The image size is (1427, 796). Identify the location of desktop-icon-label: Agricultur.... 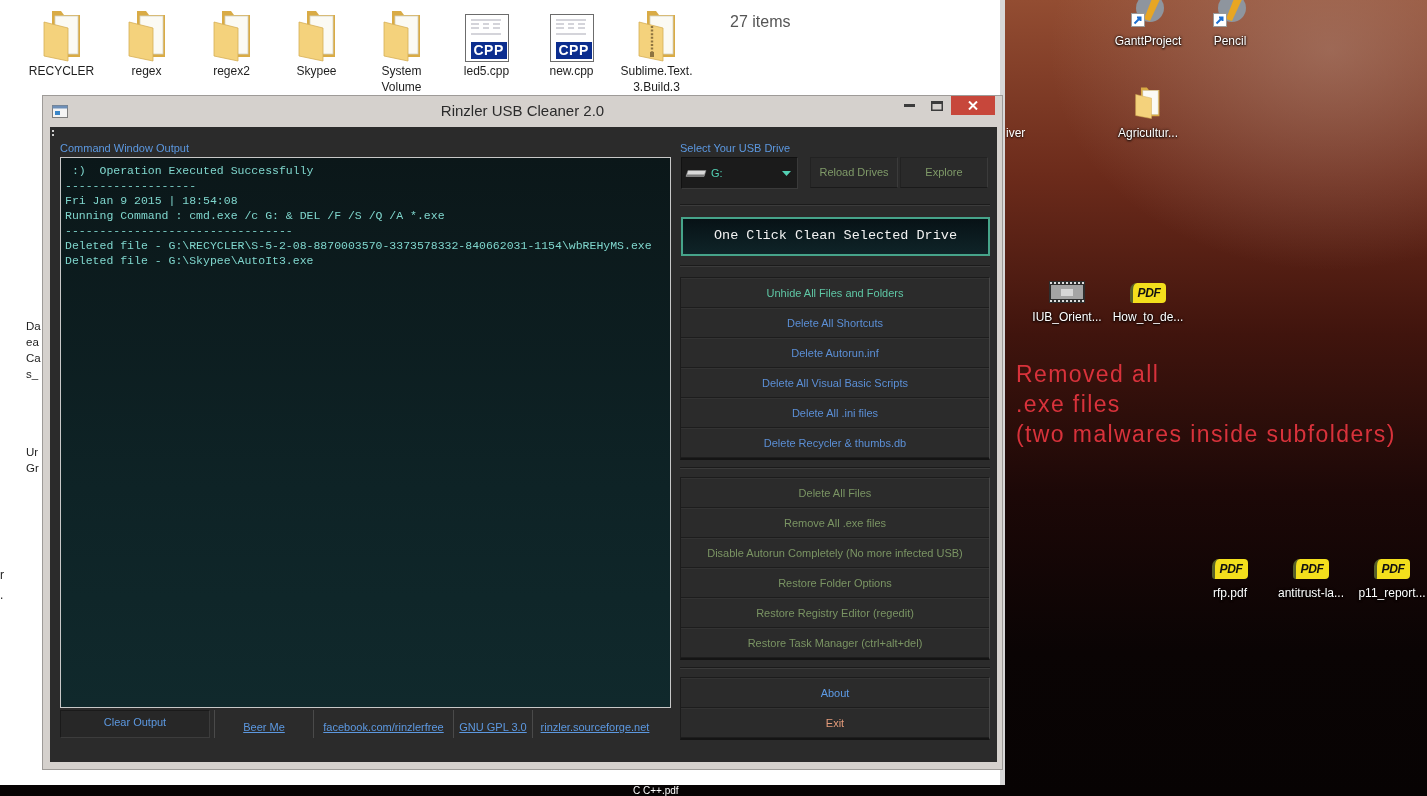
(1148, 133).